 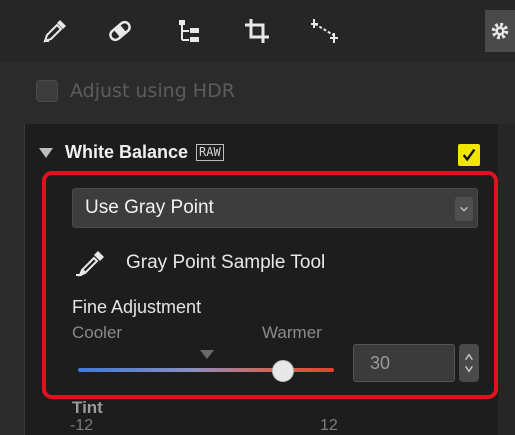 I want to click on checkmark-icon, so click(x=469, y=155).